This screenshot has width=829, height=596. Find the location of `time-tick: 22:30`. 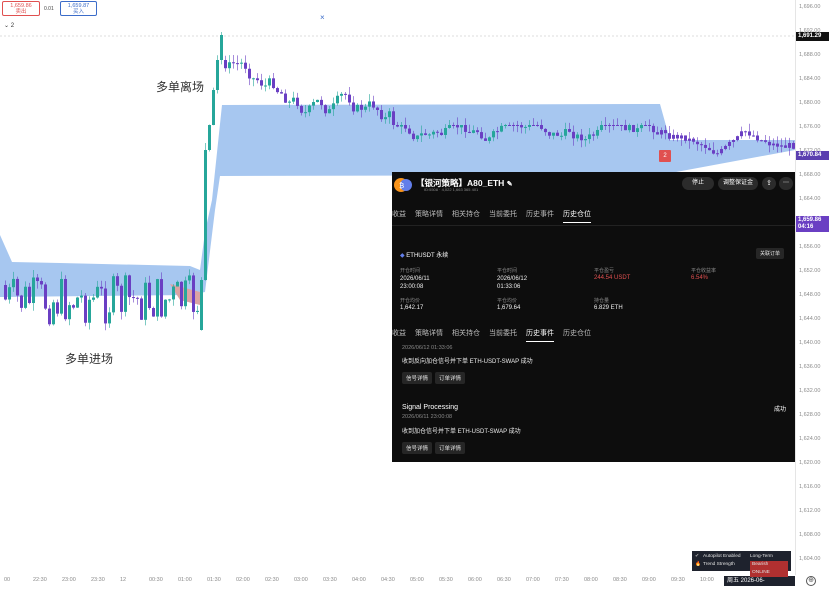

time-tick: 22:30 is located at coordinates (40, 580).